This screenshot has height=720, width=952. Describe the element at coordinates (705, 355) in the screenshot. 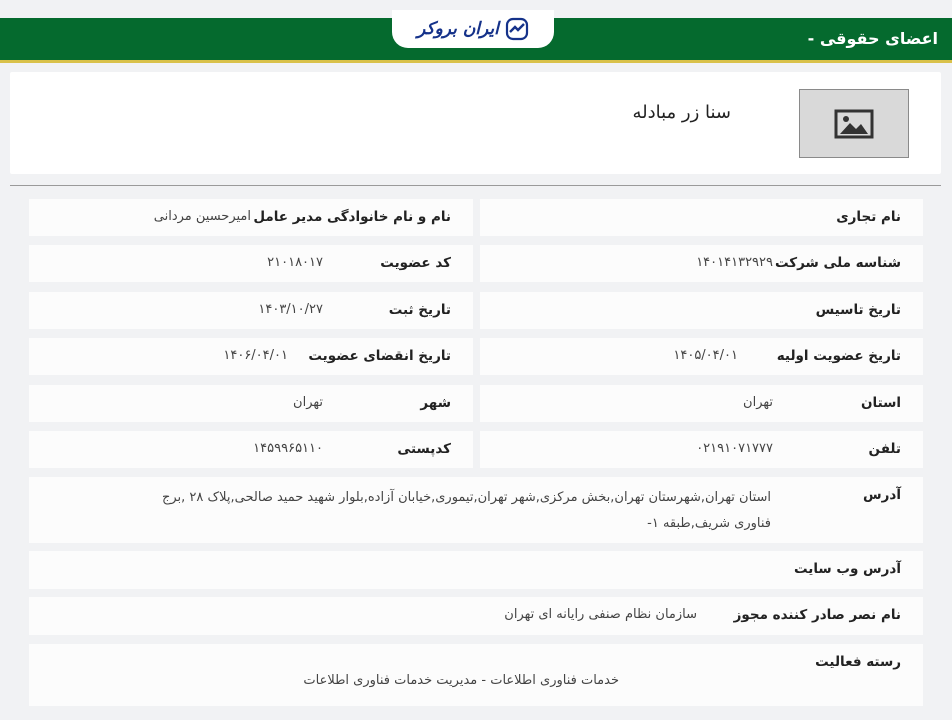

I see `field-value: ۱۴۰۵/۰۴/۰۱` at that location.